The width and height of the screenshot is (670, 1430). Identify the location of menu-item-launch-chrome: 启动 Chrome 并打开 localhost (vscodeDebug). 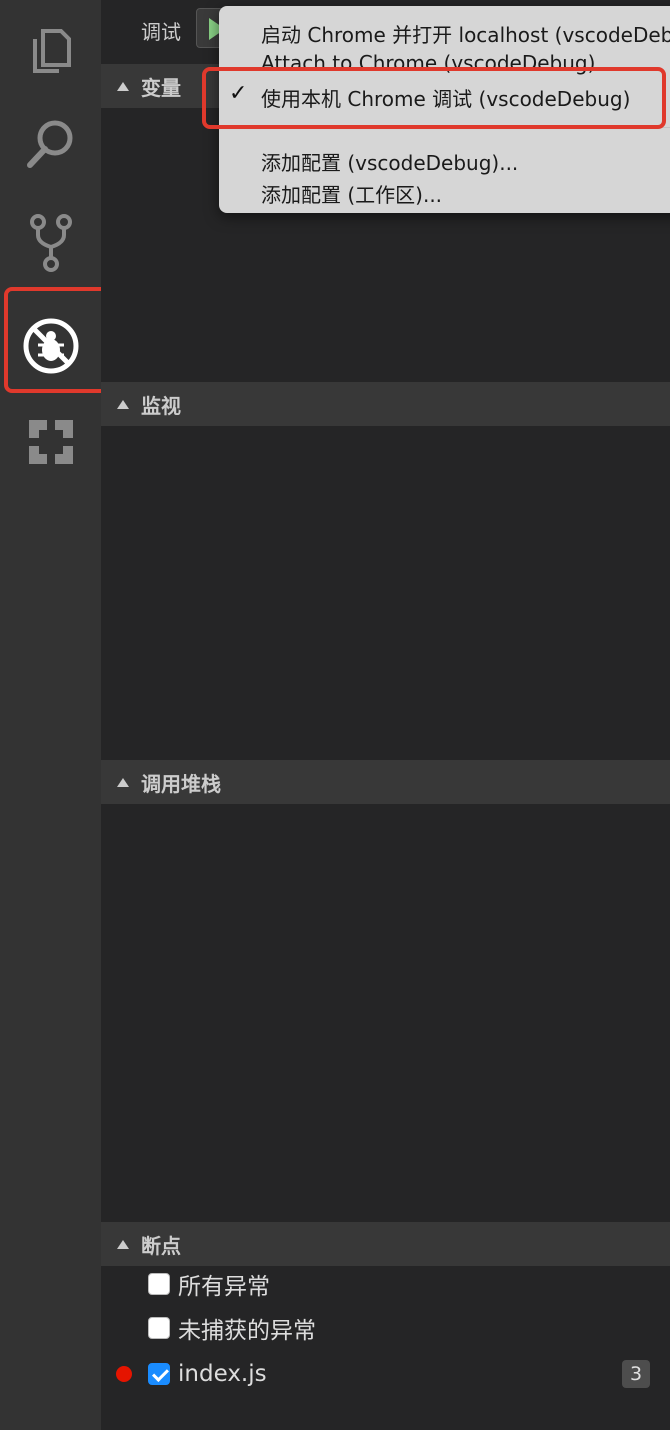
(444, 31).